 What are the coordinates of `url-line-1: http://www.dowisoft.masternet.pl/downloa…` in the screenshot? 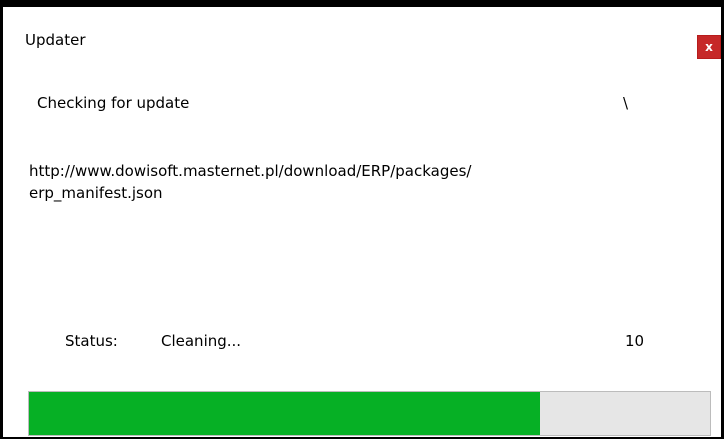 It's located at (250, 171).